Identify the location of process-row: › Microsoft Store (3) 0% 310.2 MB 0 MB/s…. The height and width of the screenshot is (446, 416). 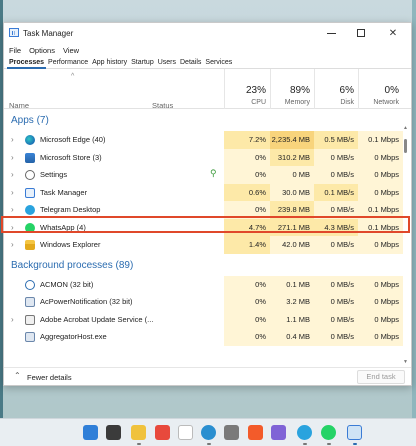
(203, 157).